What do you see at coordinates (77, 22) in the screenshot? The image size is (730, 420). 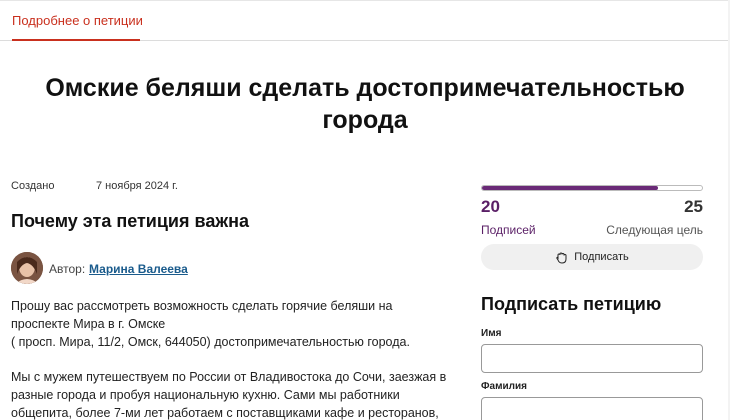 I see `tab-details: Подробнее о петиции` at bounding box center [77, 22].